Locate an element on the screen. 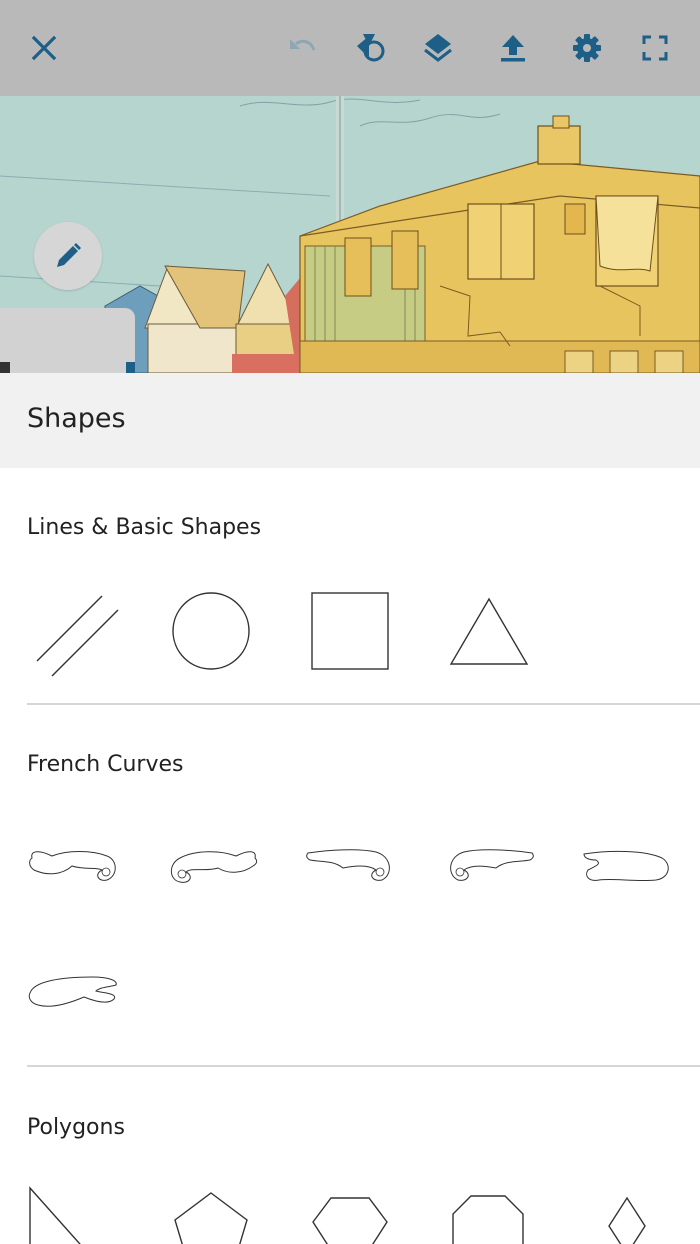 The width and height of the screenshot is (700, 1244). shape-diamond is located at coordinates (626, 1212).